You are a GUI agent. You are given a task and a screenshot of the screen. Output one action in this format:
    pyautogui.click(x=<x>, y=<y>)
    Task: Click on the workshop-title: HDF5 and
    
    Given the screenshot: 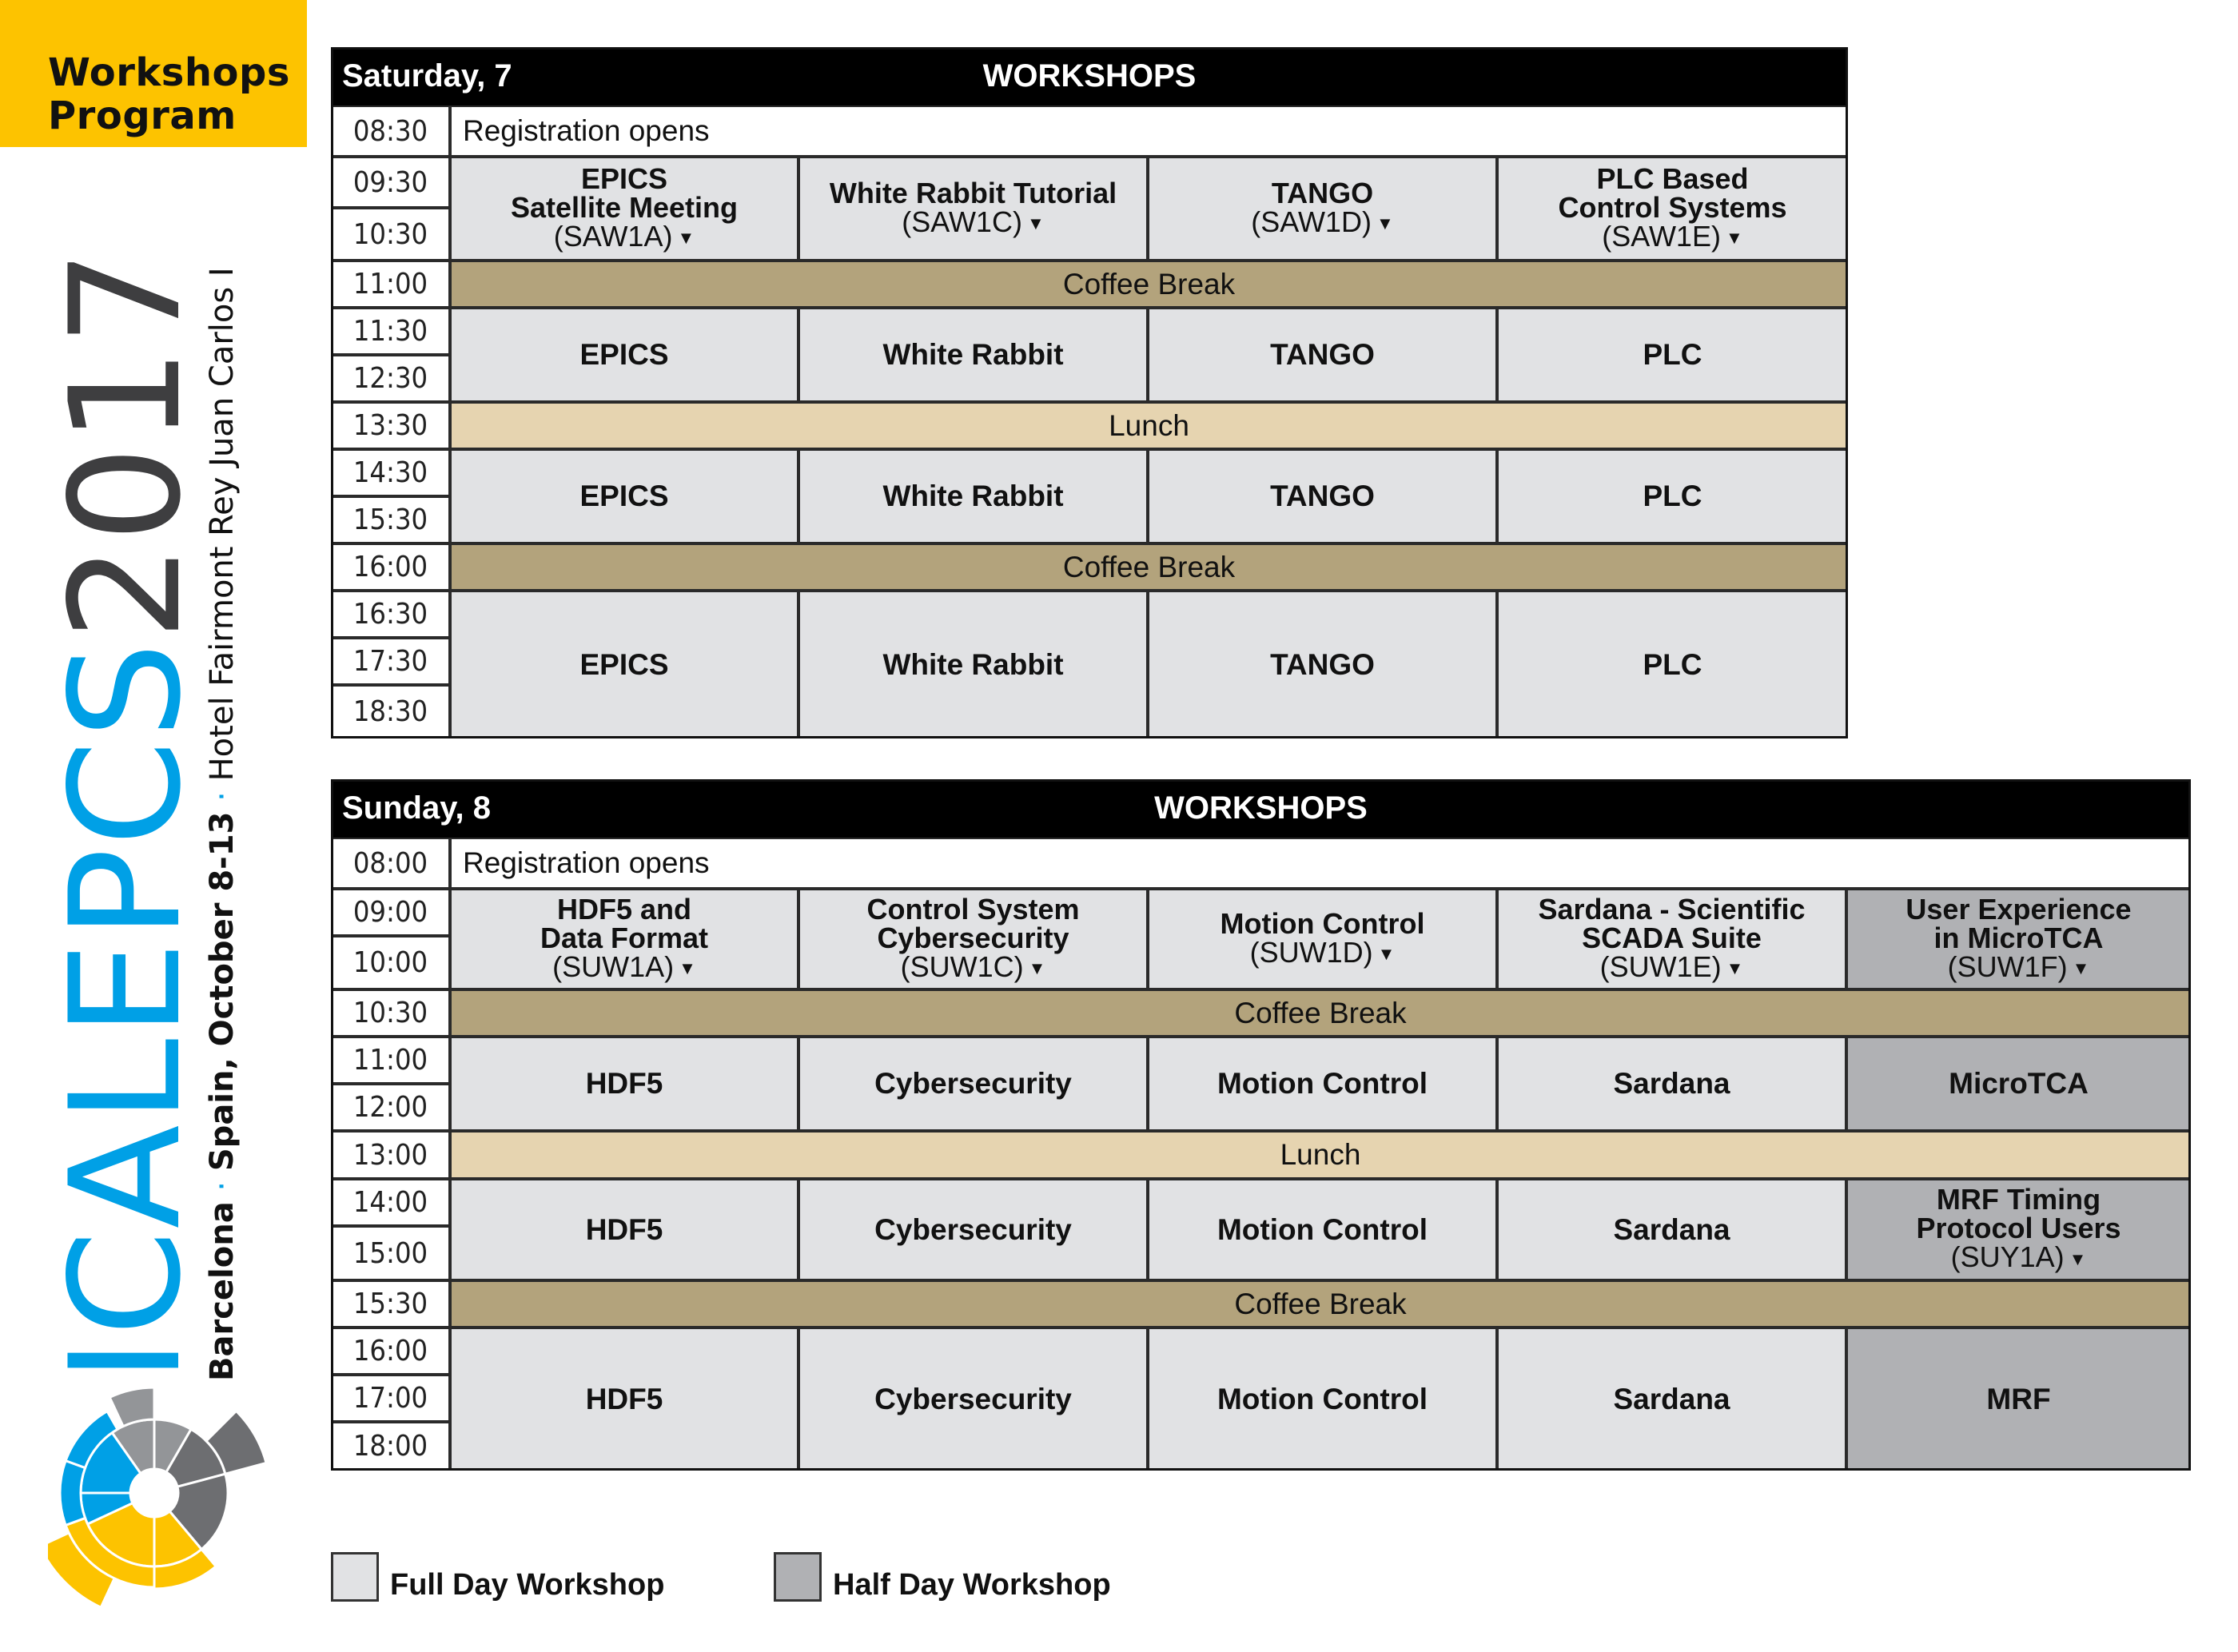 What is the action you would take?
    pyautogui.click(x=623, y=909)
    